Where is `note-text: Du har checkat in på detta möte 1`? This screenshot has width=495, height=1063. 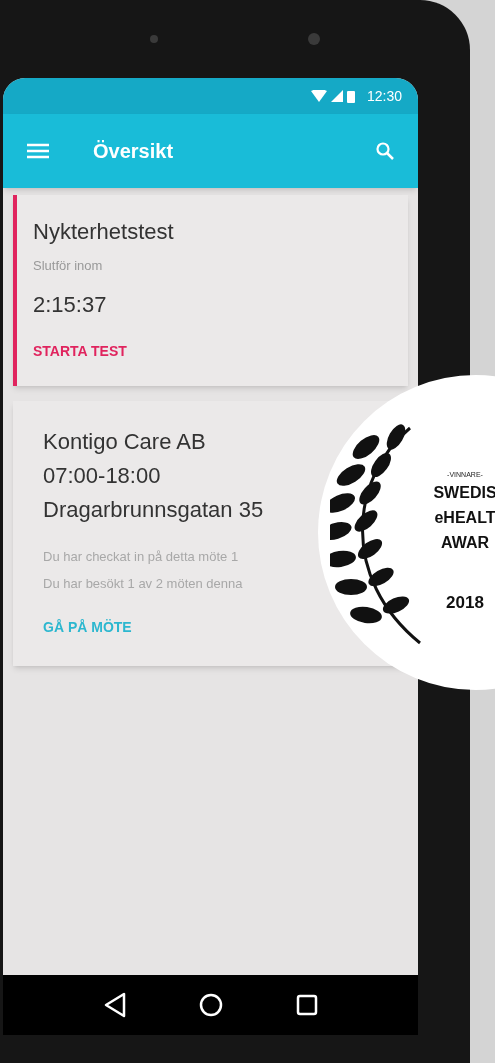 note-text: Du har checkat in på detta möte 1 is located at coordinates (141, 556).